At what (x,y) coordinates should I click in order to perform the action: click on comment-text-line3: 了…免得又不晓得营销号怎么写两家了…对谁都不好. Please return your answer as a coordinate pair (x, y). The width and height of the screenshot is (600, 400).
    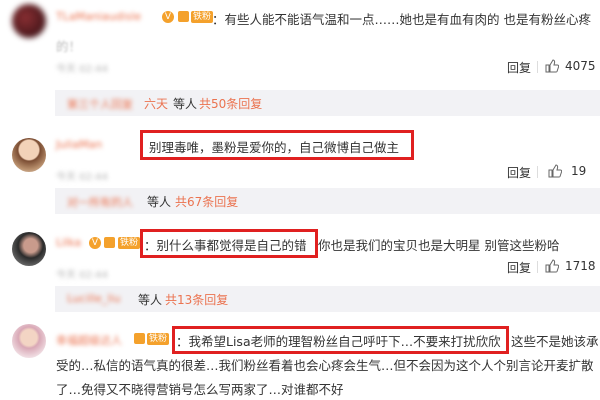
    Looking at the image, I should click on (200, 389).